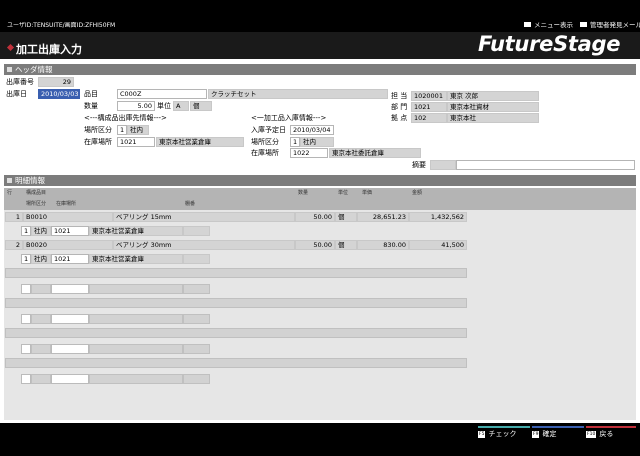 Image resolution: width=640 pixels, height=456 pixels. Describe the element at coordinates (309, 153) in the screenshot. I see `proc-warehouse-code-input: 1022` at that location.